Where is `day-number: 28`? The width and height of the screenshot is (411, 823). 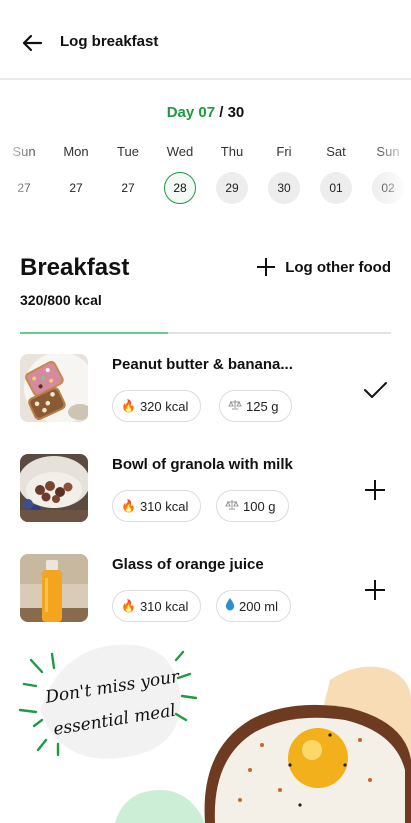
day-number: 28 is located at coordinates (180, 188).